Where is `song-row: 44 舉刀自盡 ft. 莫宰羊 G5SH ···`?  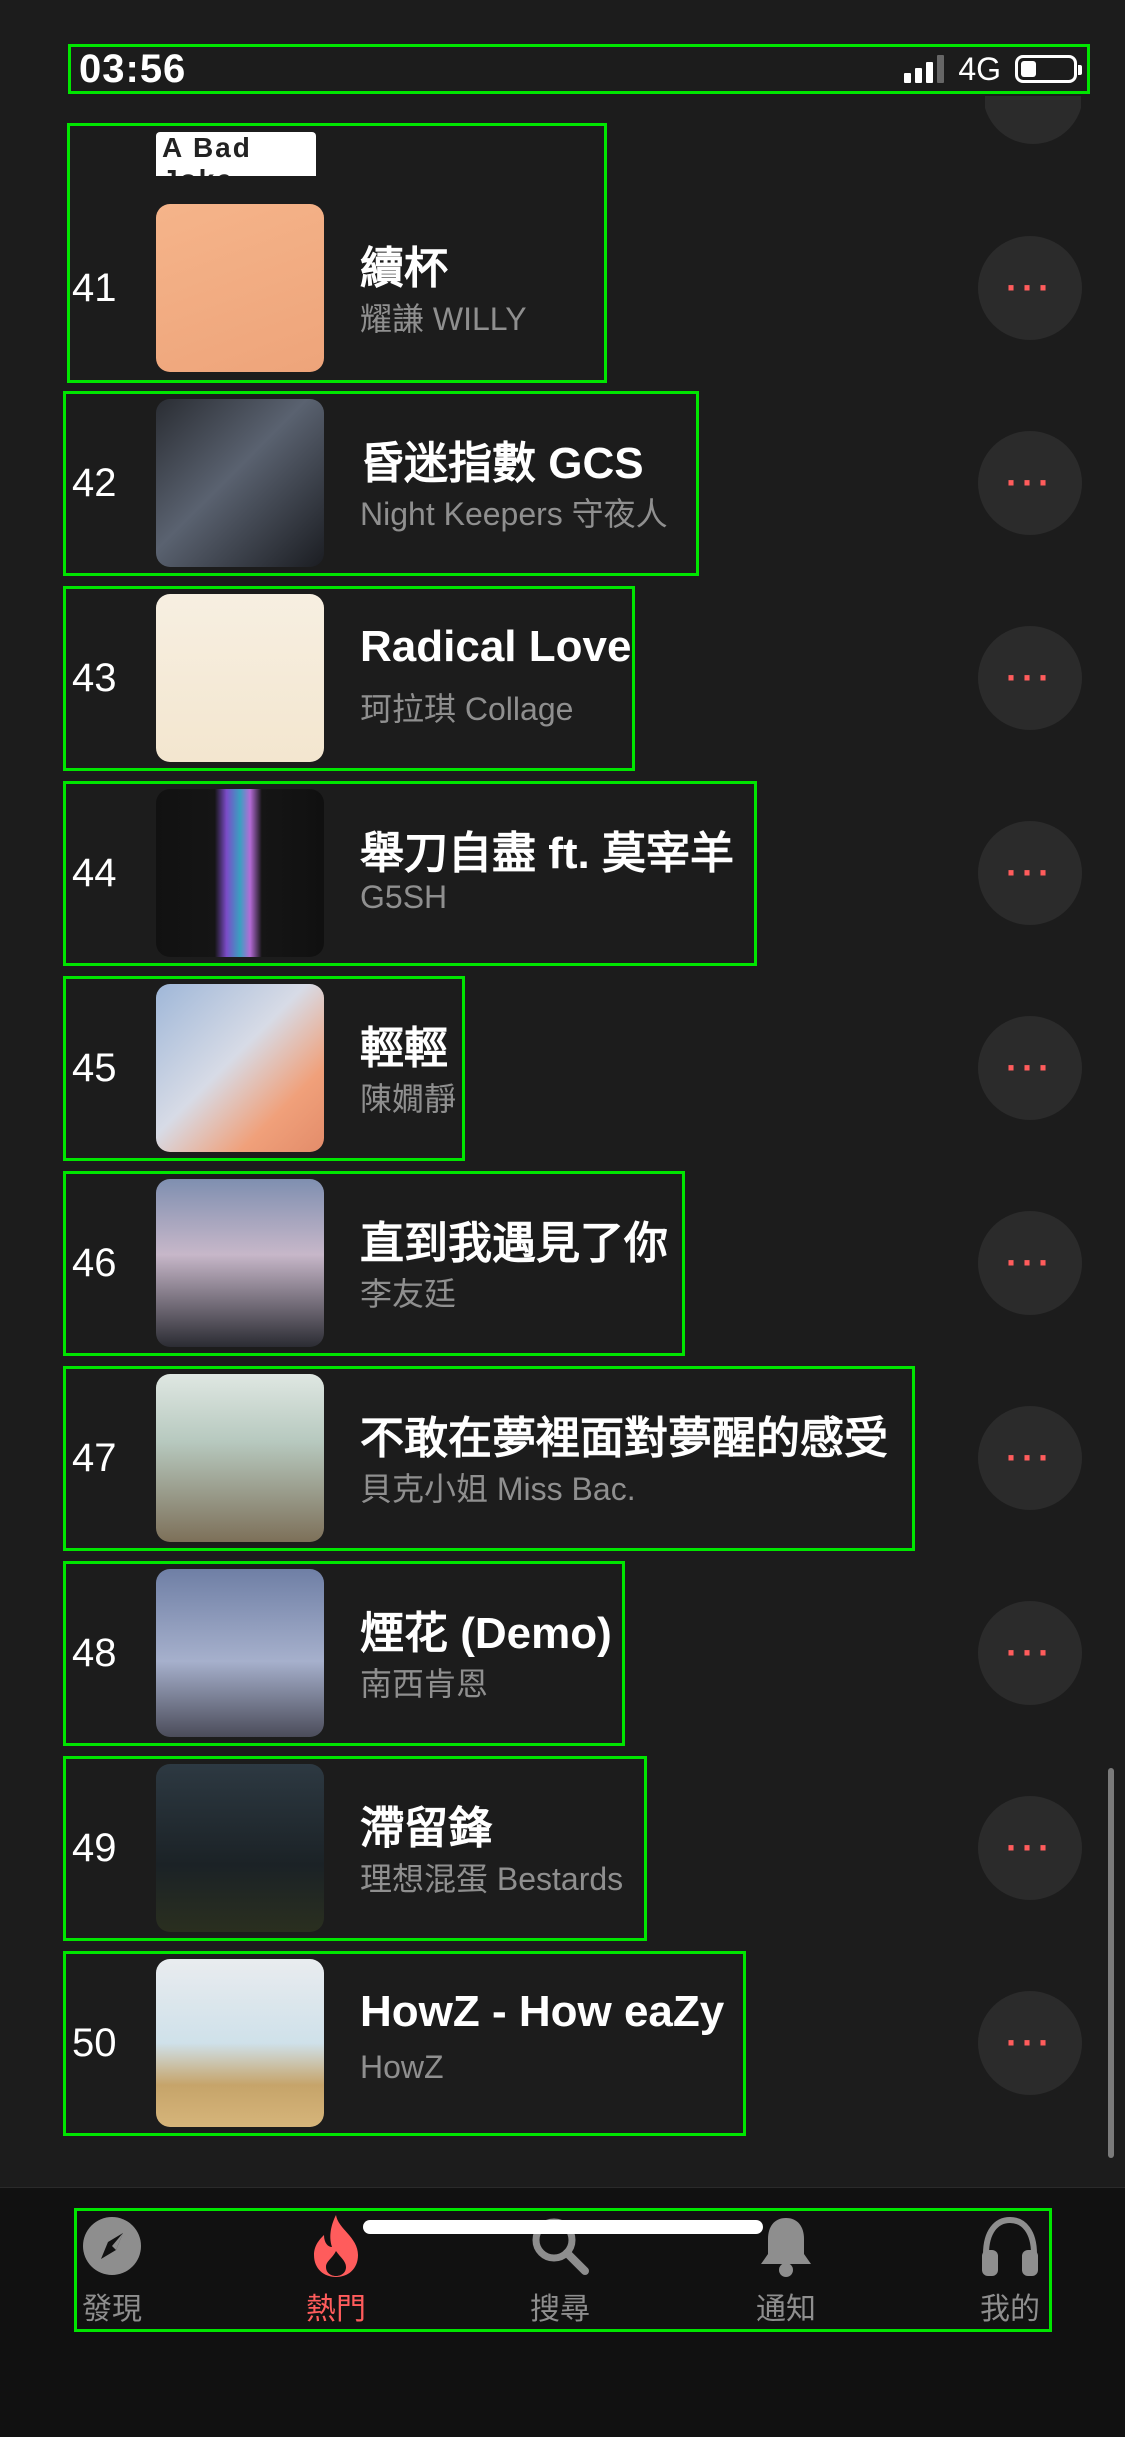
song-row: 44 舉刀自盡 ft. 莫宰羊 G5SH ··· is located at coordinates (562, 878).